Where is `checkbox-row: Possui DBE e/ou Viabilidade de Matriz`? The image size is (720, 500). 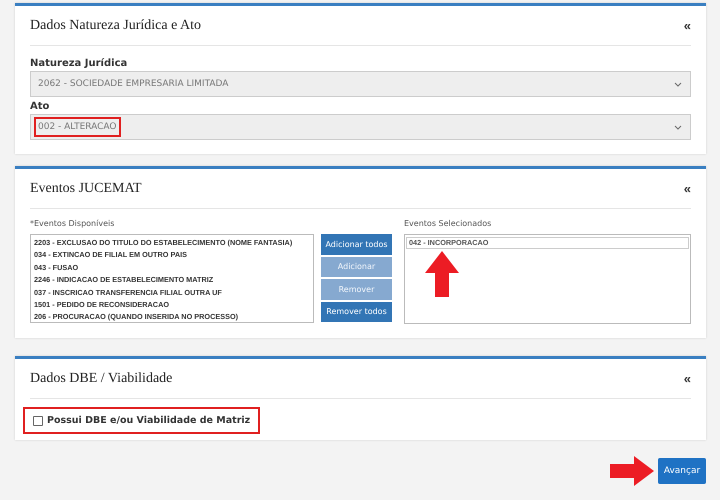 checkbox-row: Possui DBE e/ou Viabilidade de Matriz is located at coordinates (141, 420).